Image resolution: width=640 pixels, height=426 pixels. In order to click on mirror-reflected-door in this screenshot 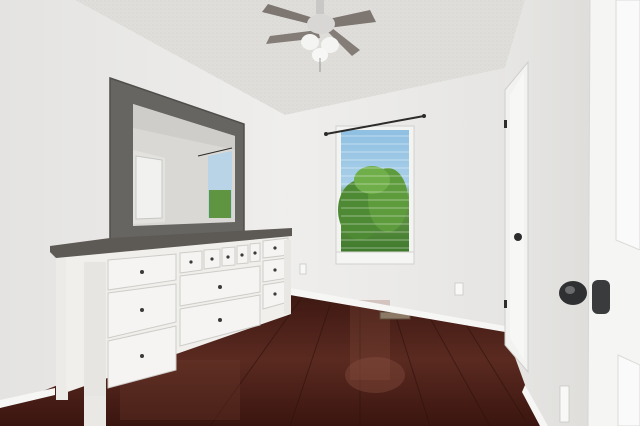, I will do `click(149, 187)`.